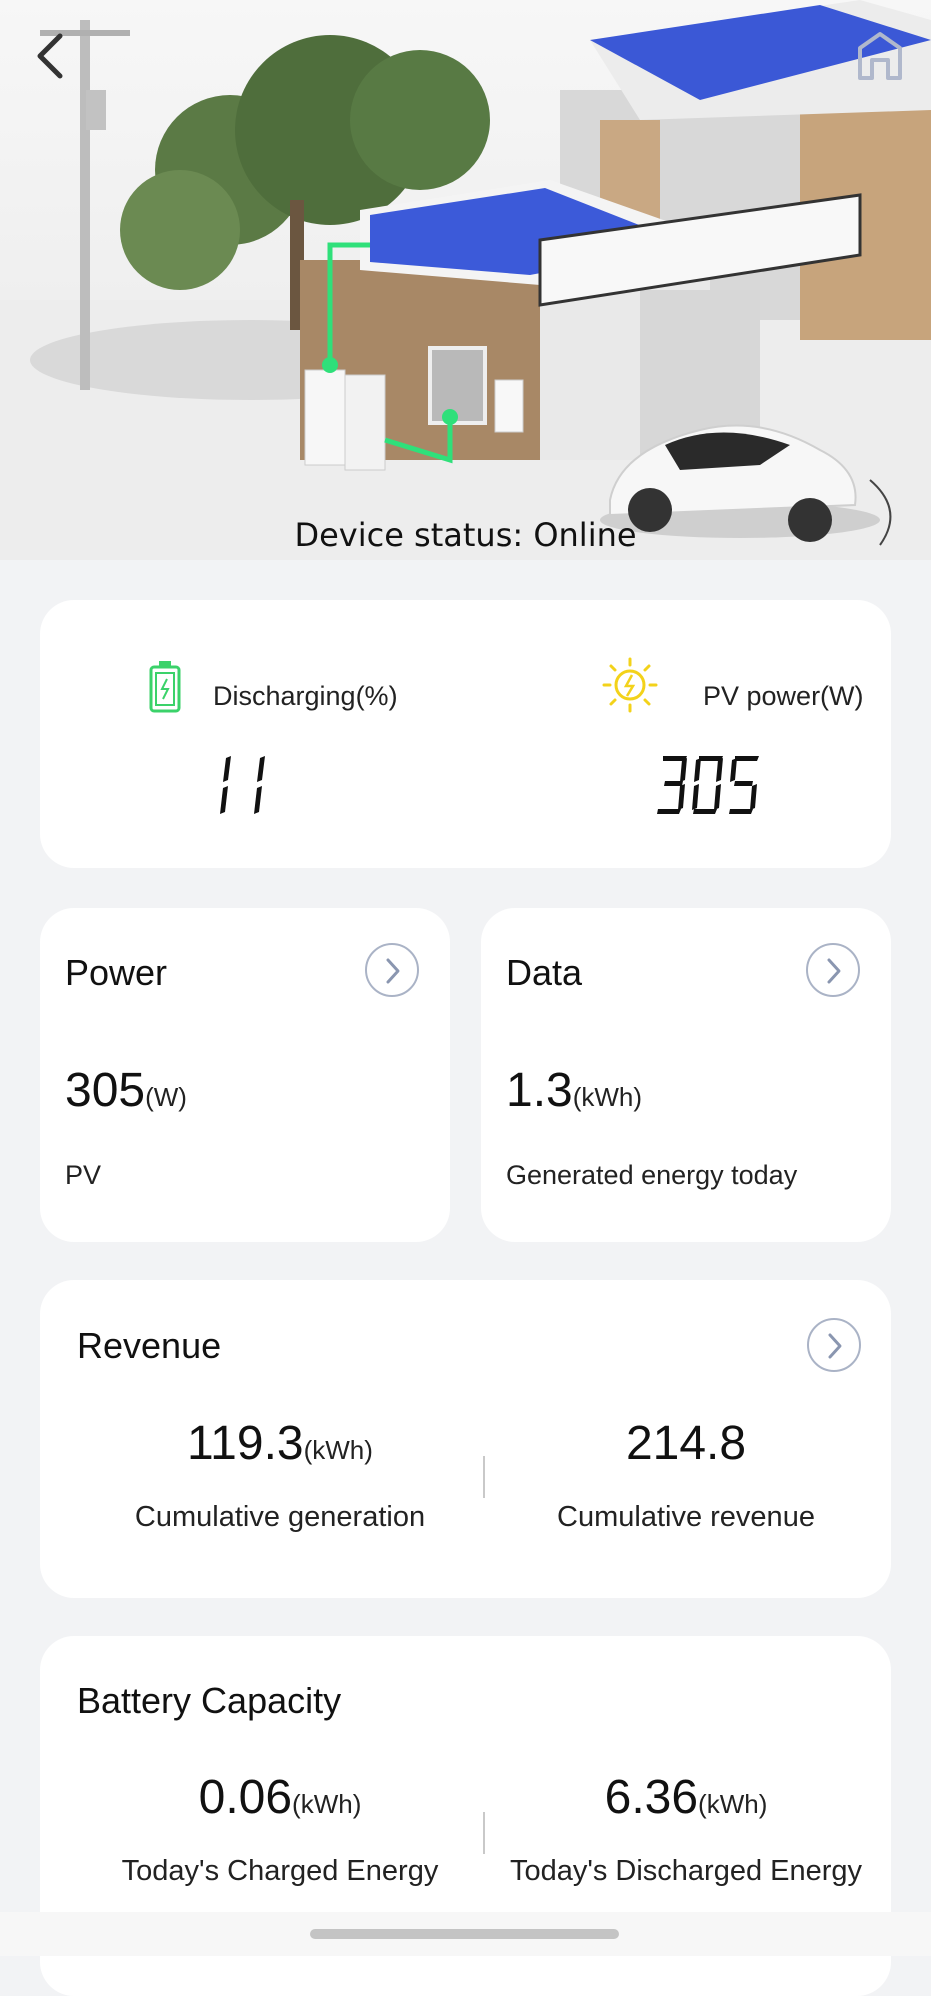 This screenshot has width=931, height=1996. I want to click on sun-icon, so click(630, 685).